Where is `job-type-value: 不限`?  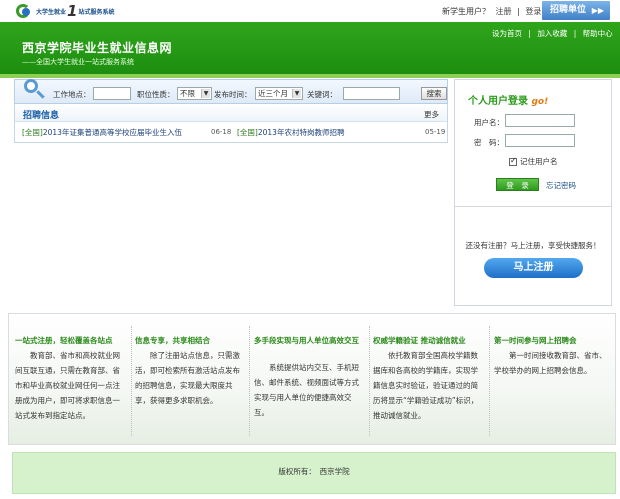 job-type-value: 不限 is located at coordinates (187, 93).